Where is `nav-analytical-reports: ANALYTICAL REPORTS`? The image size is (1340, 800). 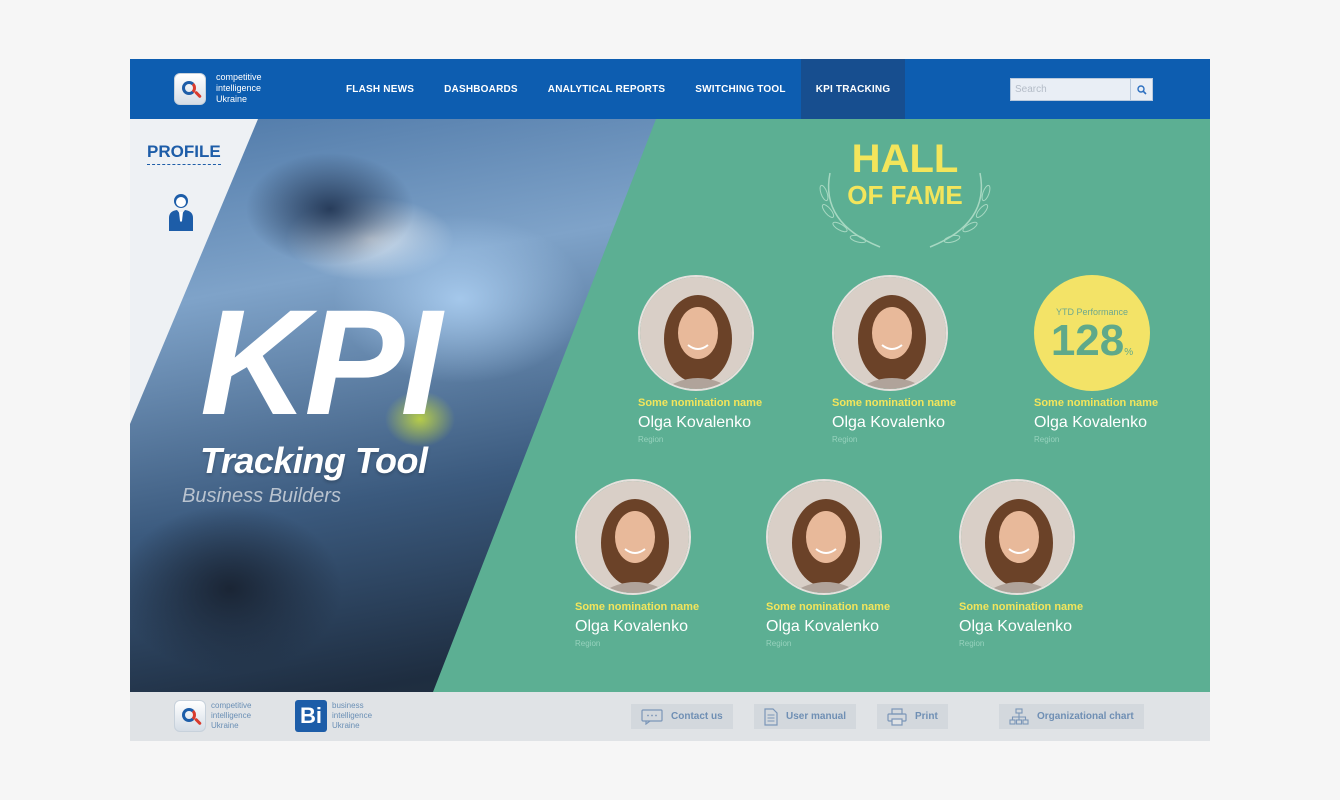
nav-analytical-reports: ANALYTICAL REPORTS is located at coordinates (607, 89).